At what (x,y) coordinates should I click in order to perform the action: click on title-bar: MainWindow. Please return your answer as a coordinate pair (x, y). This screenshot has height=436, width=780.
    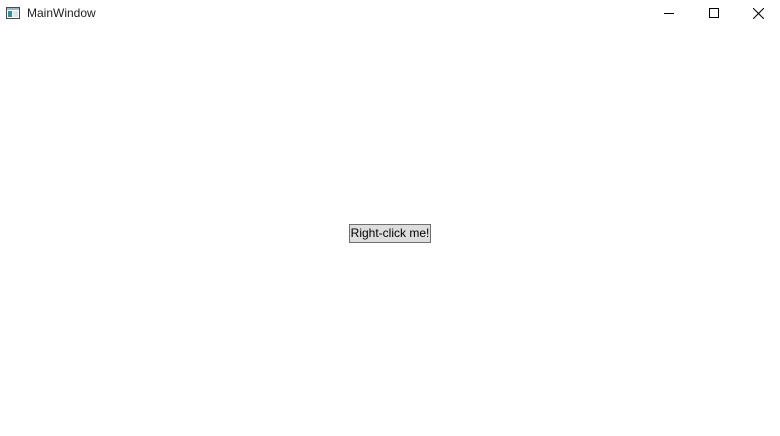
    Looking at the image, I should click on (390, 13).